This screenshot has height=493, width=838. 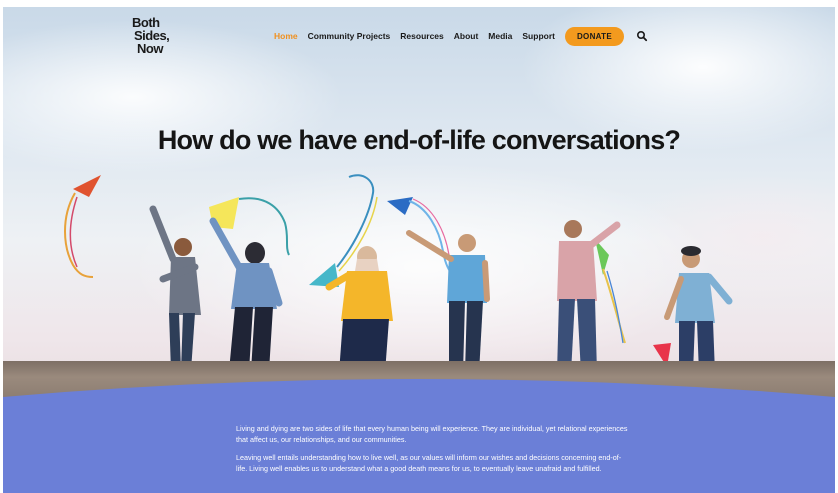 I want to click on nav-item-support: Support, so click(x=538, y=36).